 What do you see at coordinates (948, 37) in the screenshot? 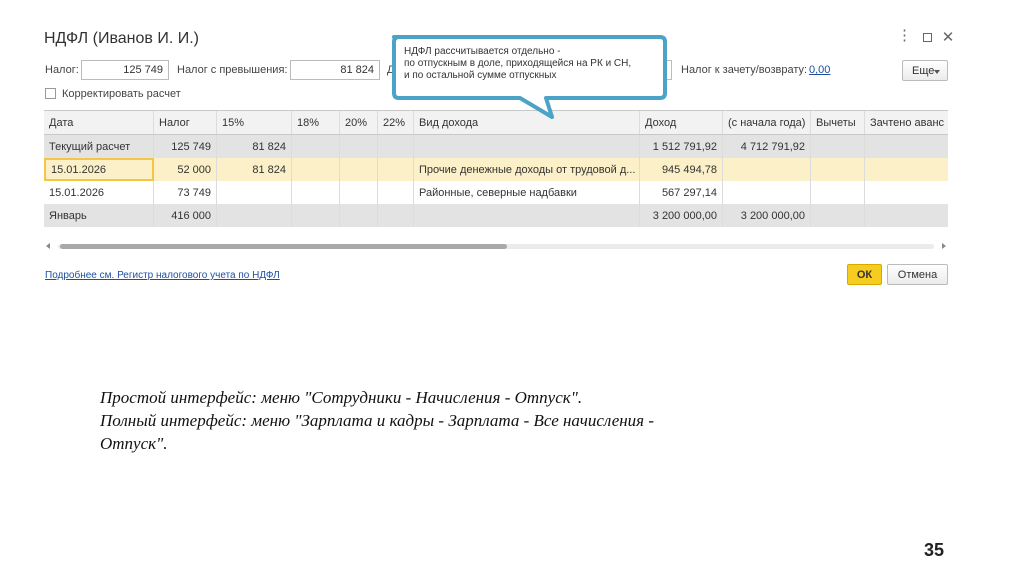
I see `close-icon: ✕` at bounding box center [948, 37].